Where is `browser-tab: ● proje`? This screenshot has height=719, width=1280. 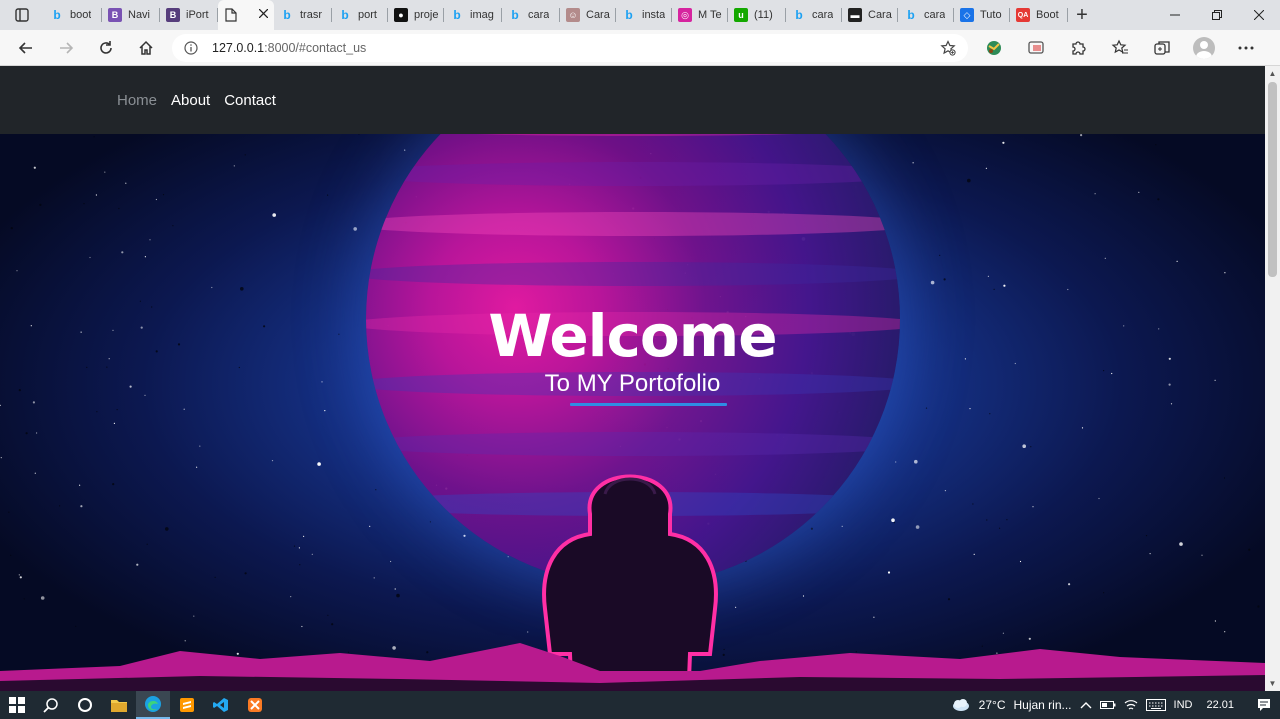 browser-tab: ● proje is located at coordinates (416, 15).